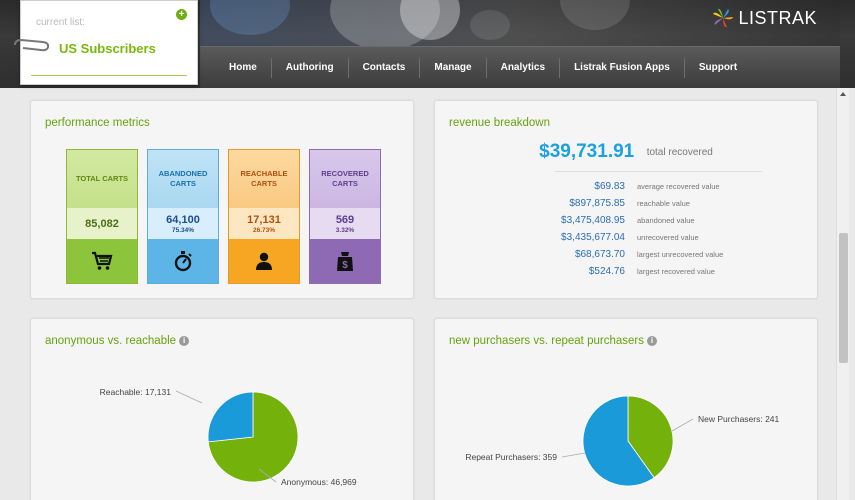  I want to click on tile-value: 569, so click(345, 219).